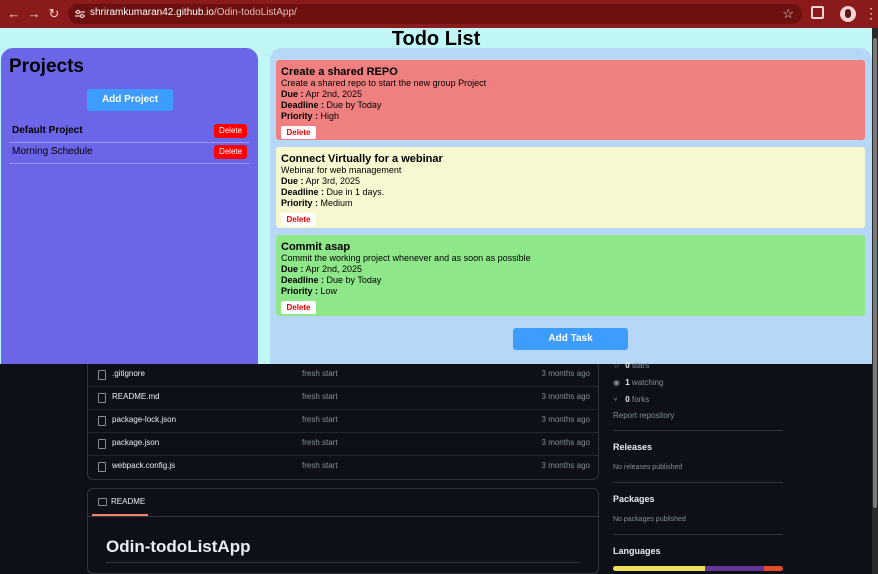  I want to click on add-task-button: Add Task, so click(570, 339).